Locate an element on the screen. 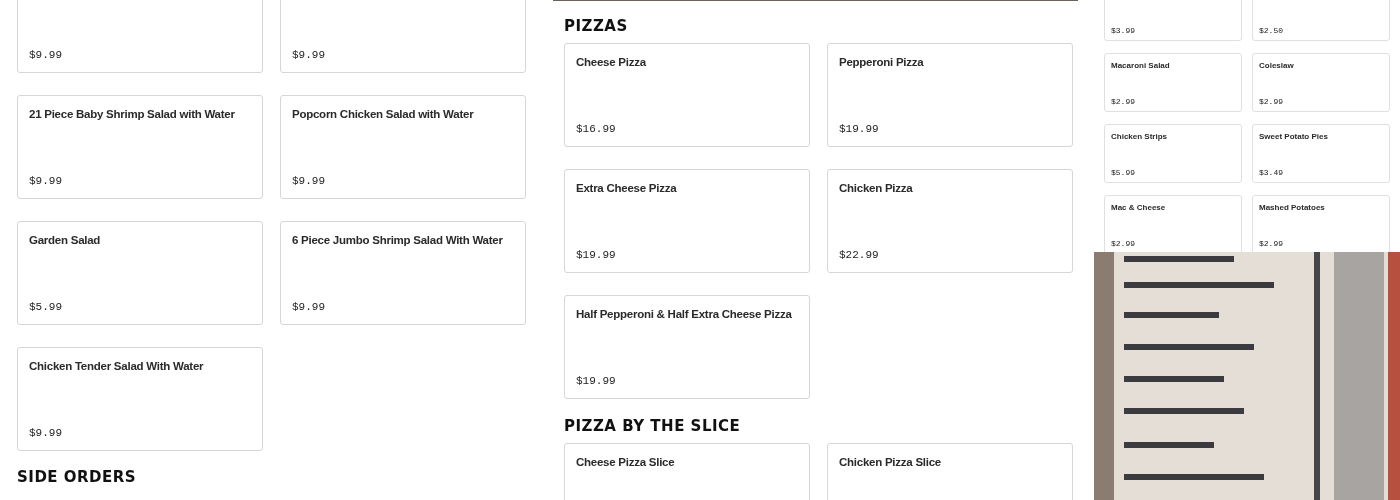 The width and height of the screenshot is (1400, 500). item-name: Mac & Cheese is located at coordinates (1139, 207).